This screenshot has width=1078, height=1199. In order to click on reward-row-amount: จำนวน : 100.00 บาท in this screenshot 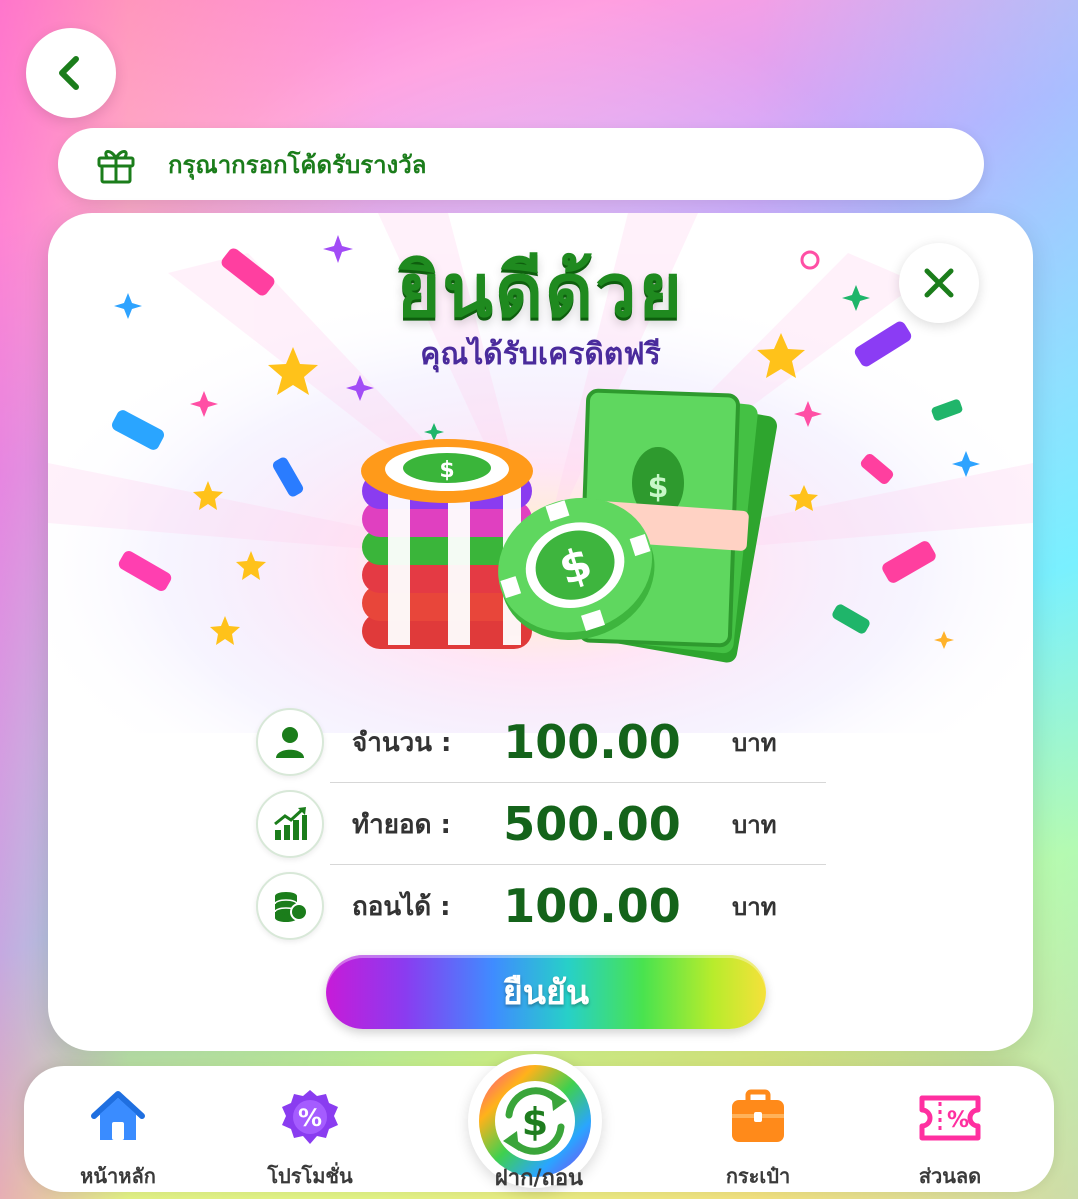, I will do `click(541, 742)`.